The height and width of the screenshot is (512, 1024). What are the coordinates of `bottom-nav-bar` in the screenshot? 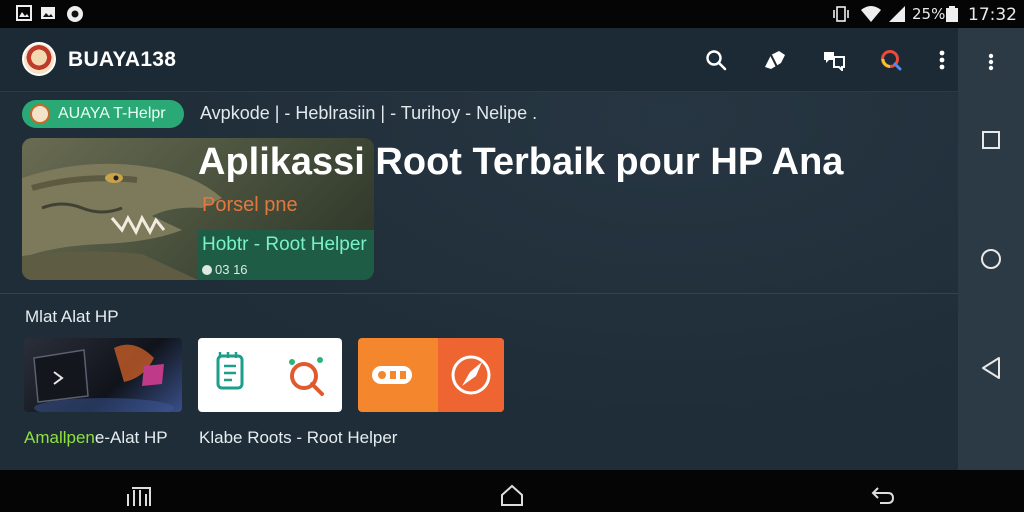 It's located at (512, 491).